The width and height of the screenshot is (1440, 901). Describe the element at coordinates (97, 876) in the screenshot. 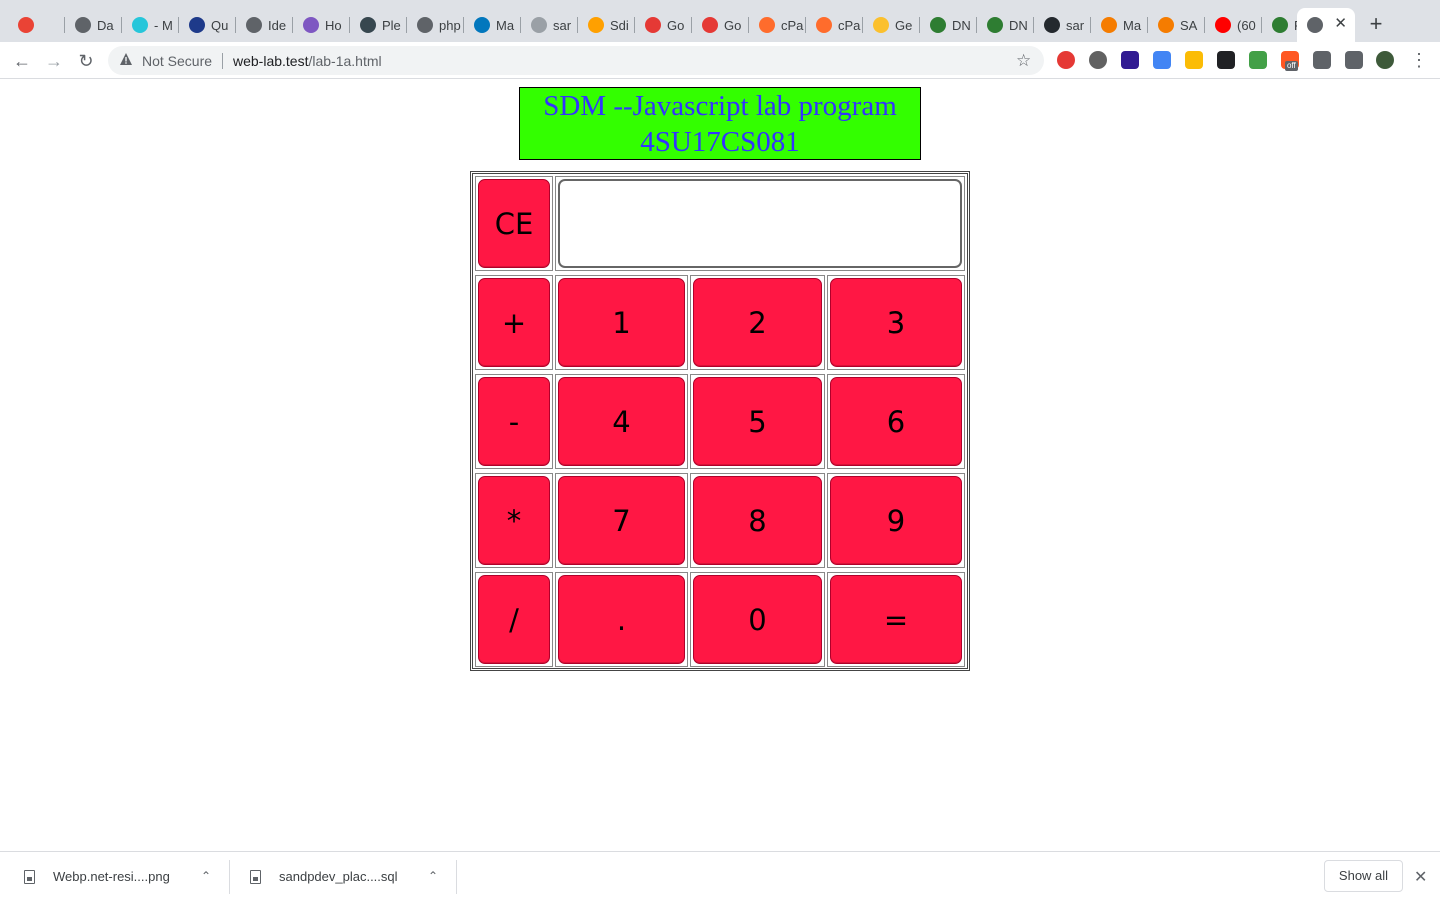

I see `download-item: Webp.net-resi....png` at that location.